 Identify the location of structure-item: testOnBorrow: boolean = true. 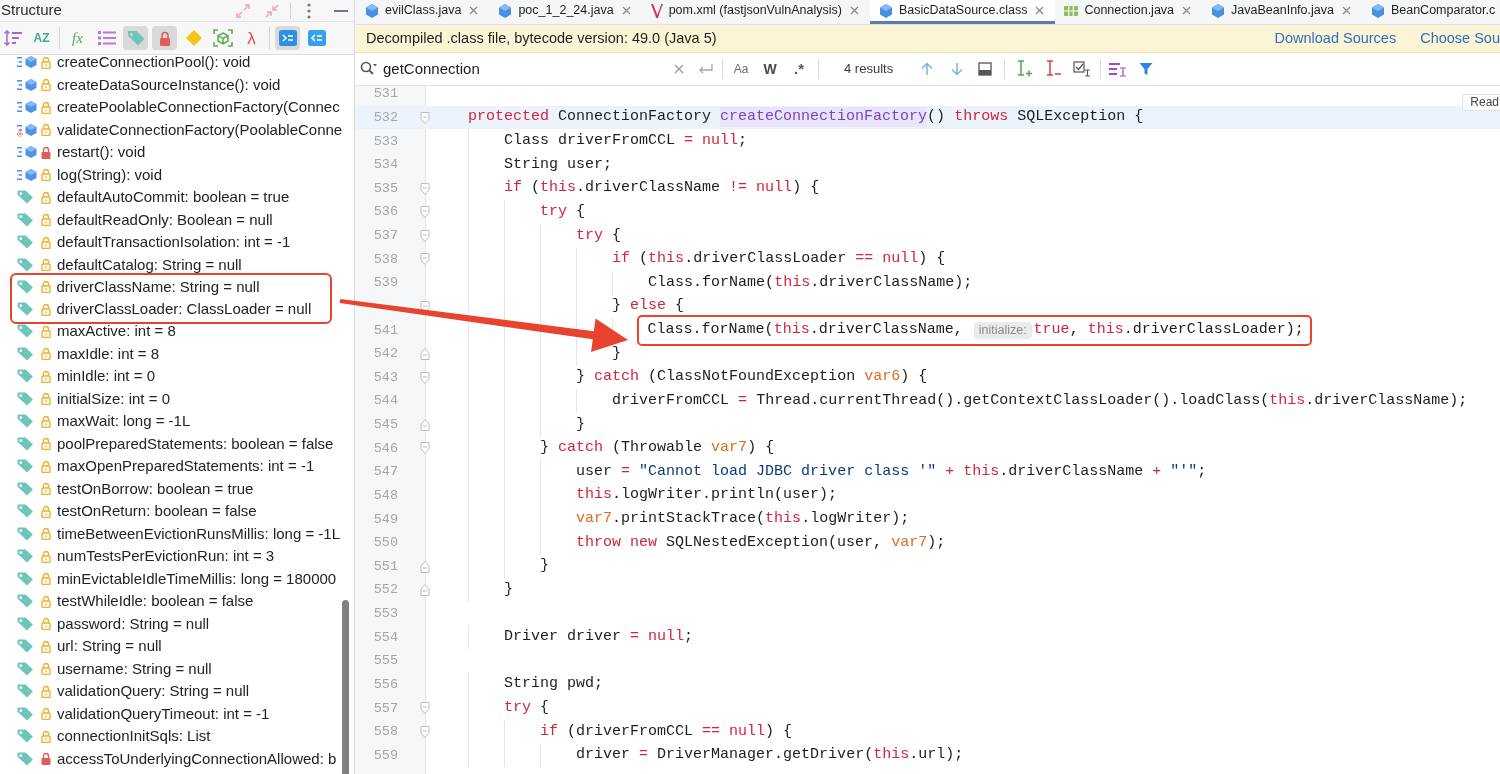
(155, 488).